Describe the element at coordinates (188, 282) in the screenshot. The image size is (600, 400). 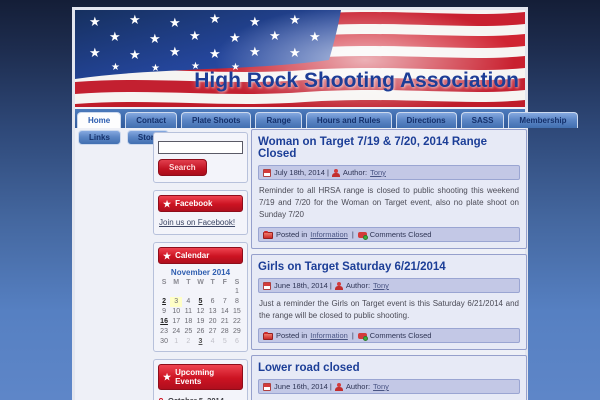
I see `calendar-day-header: T` at that location.